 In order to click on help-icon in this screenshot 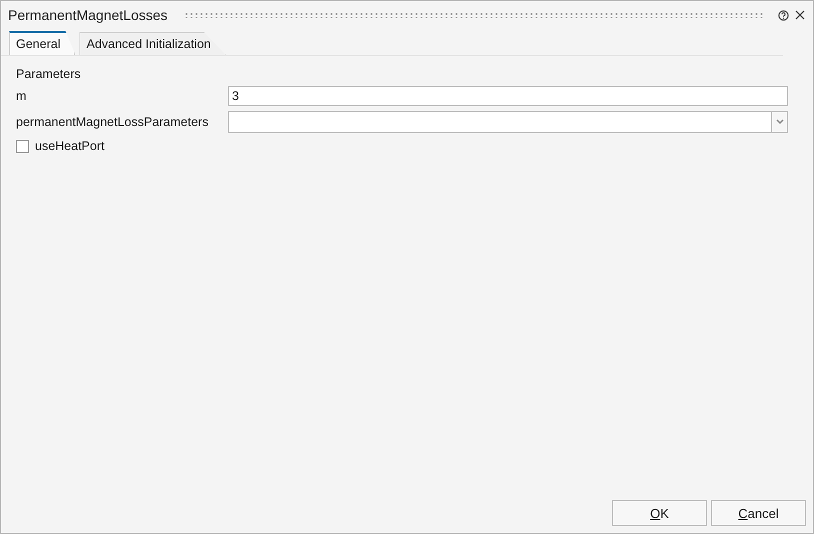, I will do `click(783, 15)`.